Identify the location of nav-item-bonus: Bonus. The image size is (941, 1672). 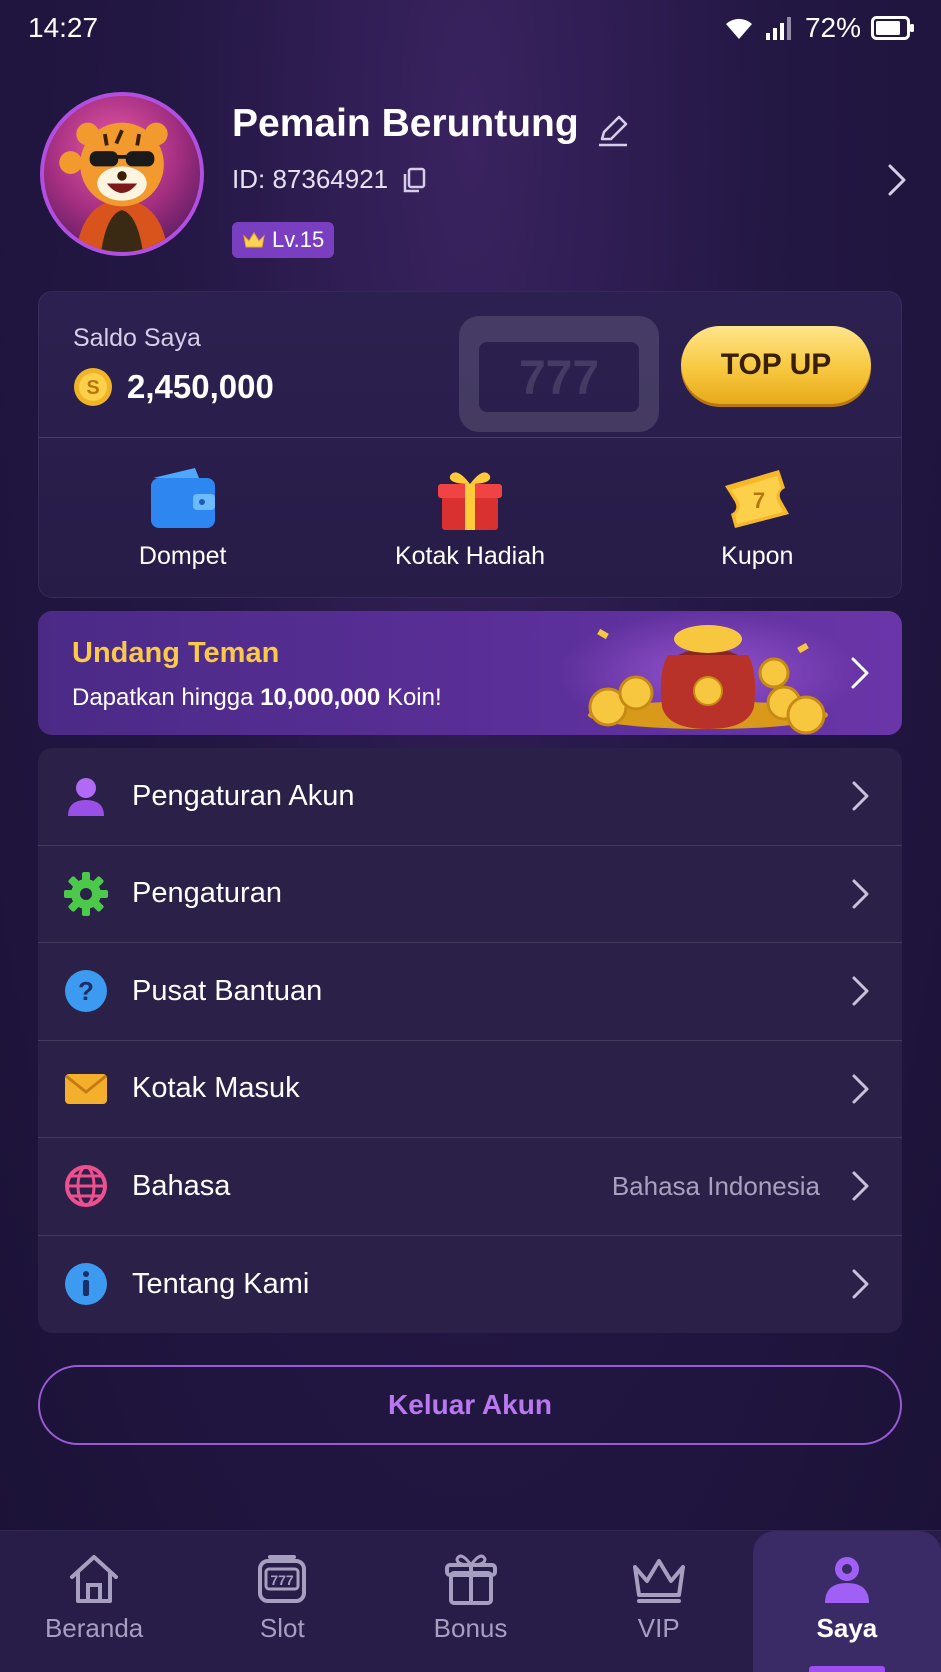
(470, 1601).